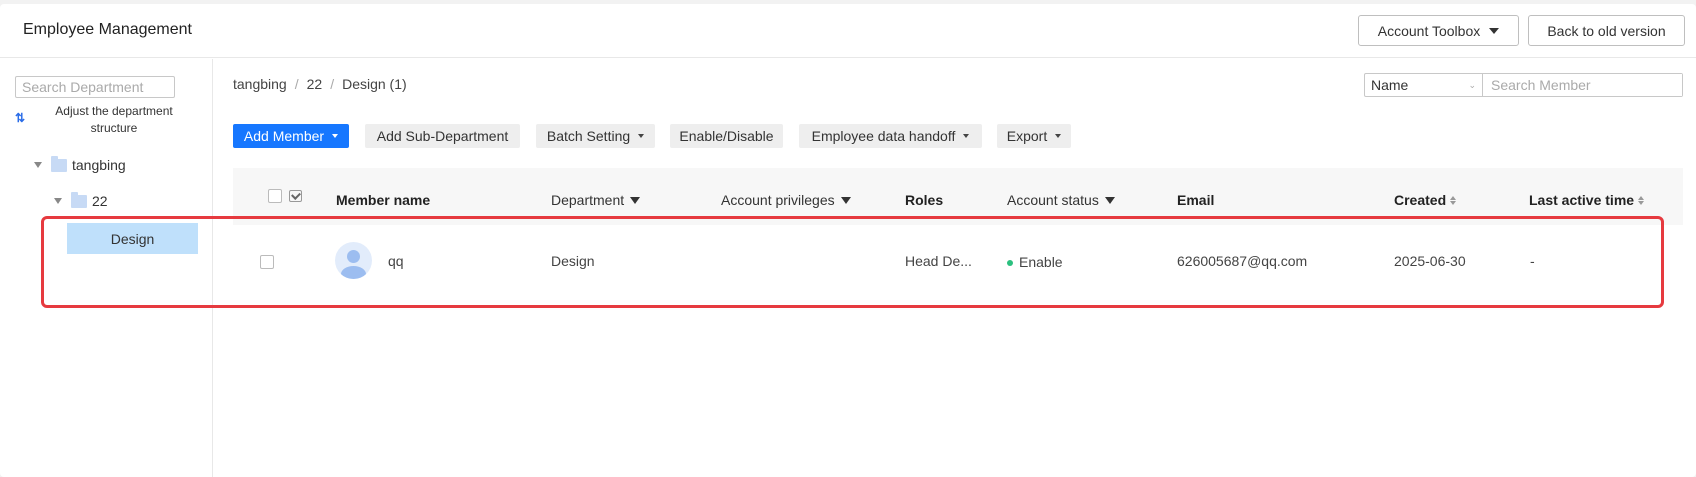  Describe the element at coordinates (107, 29) in the screenshot. I see `page-title: Employee Management` at that location.